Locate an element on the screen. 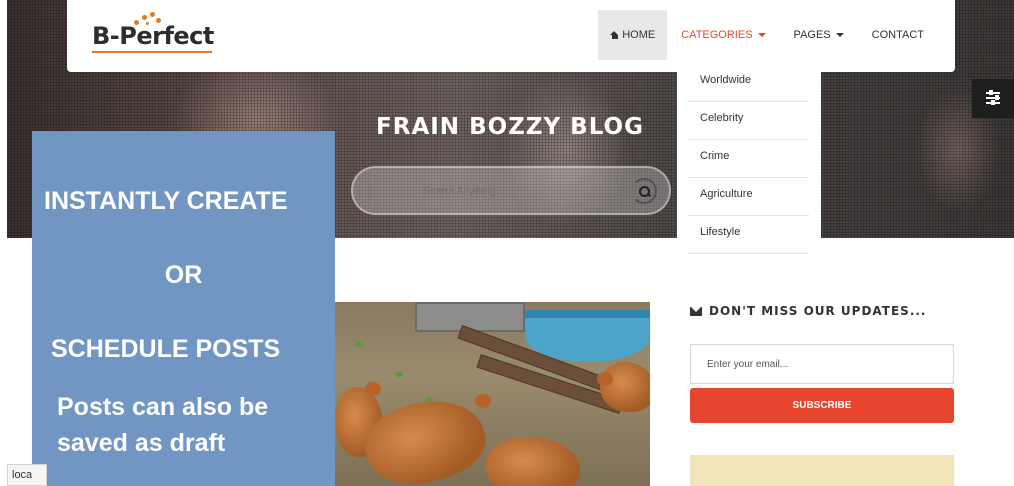 This screenshot has width=1014, height=486. settings-toggle is located at coordinates (993, 98).